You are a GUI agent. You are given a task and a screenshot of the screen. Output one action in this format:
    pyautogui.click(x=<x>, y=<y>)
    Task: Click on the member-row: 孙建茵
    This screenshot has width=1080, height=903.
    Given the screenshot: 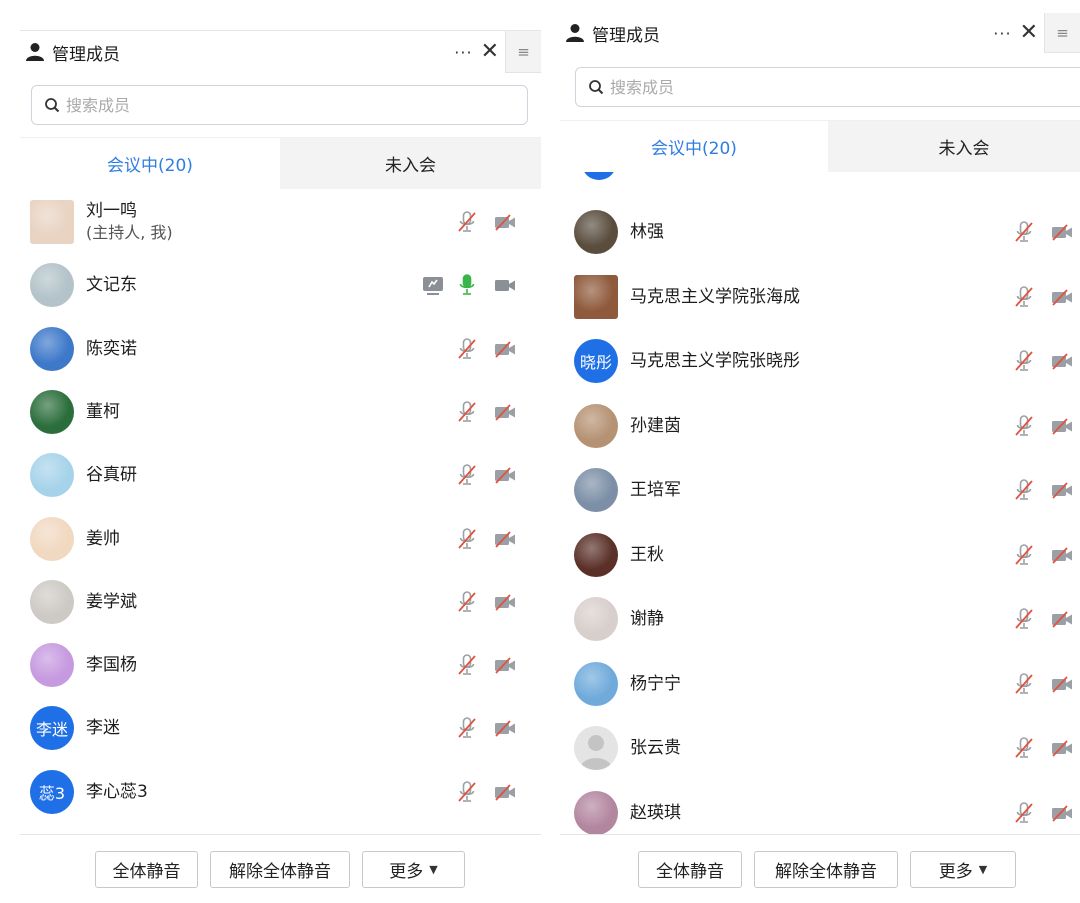 What is the action you would take?
    pyautogui.click(x=820, y=426)
    